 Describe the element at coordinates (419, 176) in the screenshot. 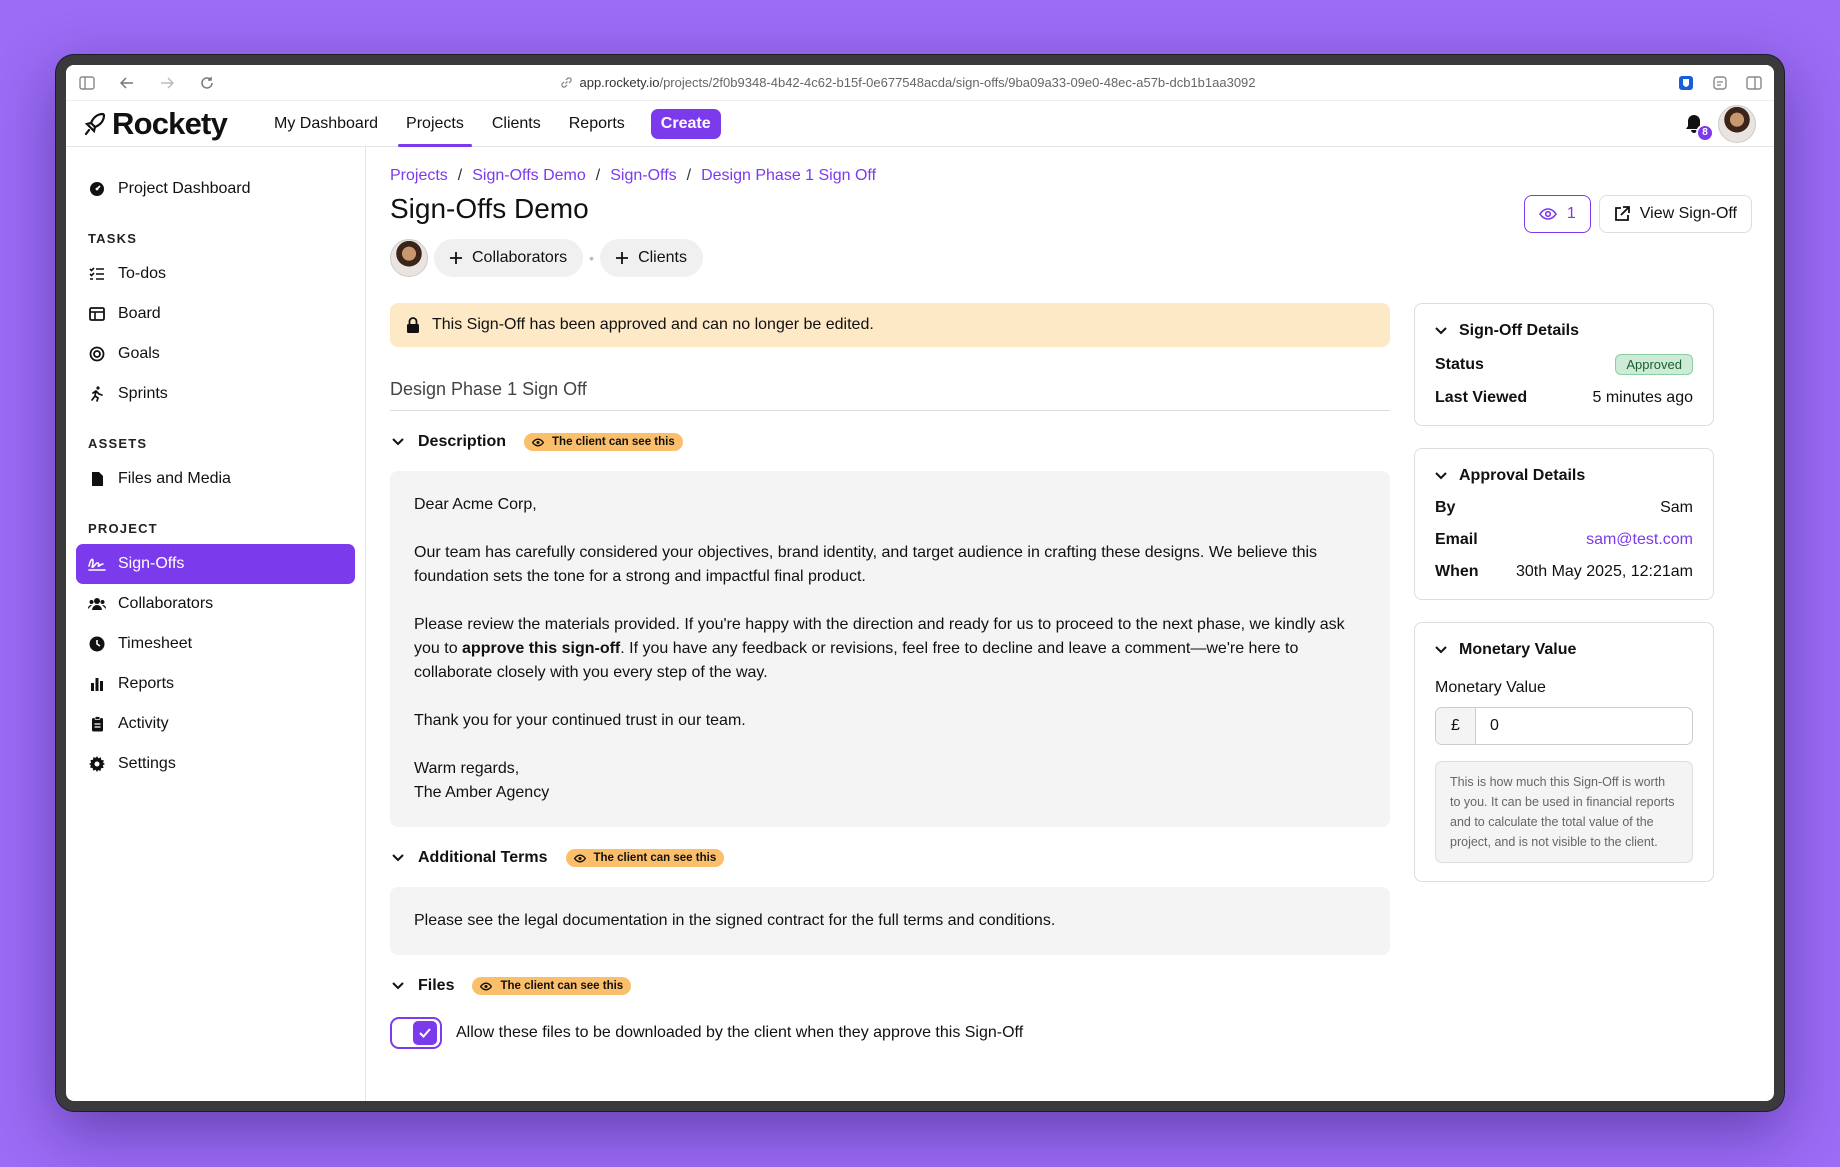

I see `breadcrumb-projects: Projects` at that location.